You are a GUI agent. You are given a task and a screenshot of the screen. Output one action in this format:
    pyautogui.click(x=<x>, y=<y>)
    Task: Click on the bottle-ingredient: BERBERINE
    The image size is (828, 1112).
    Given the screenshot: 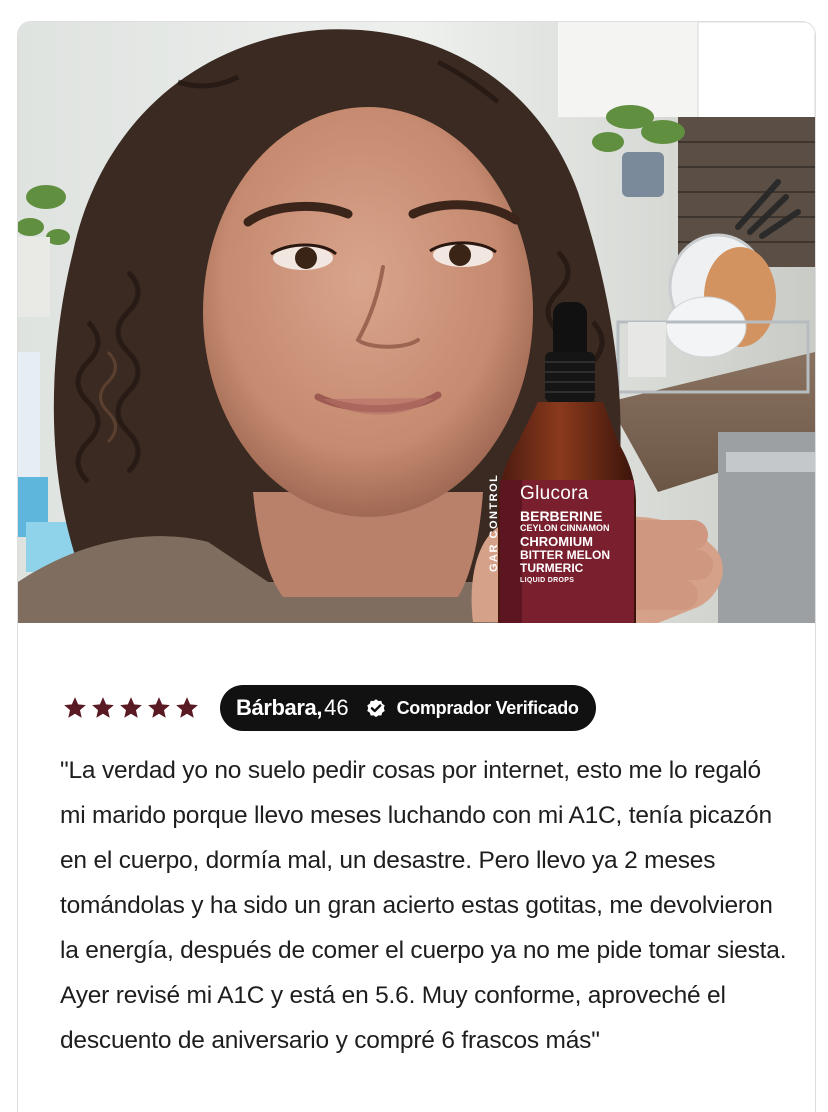 What is the action you would take?
    pyautogui.click(x=561, y=516)
    